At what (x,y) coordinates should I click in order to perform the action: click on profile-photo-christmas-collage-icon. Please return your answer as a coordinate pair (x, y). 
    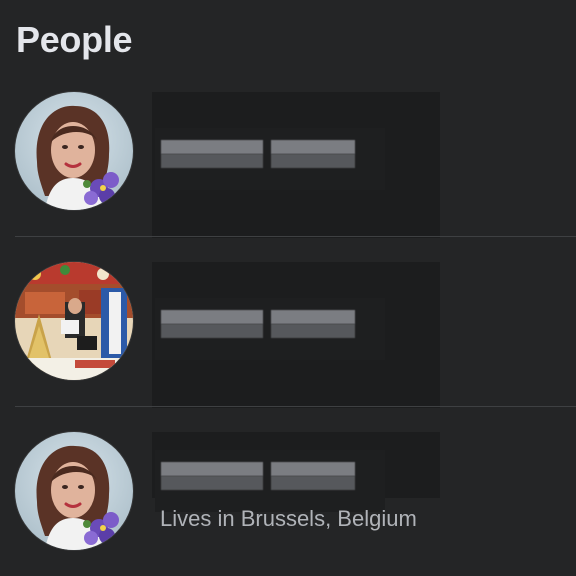
    Looking at the image, I should click on (74, 321).